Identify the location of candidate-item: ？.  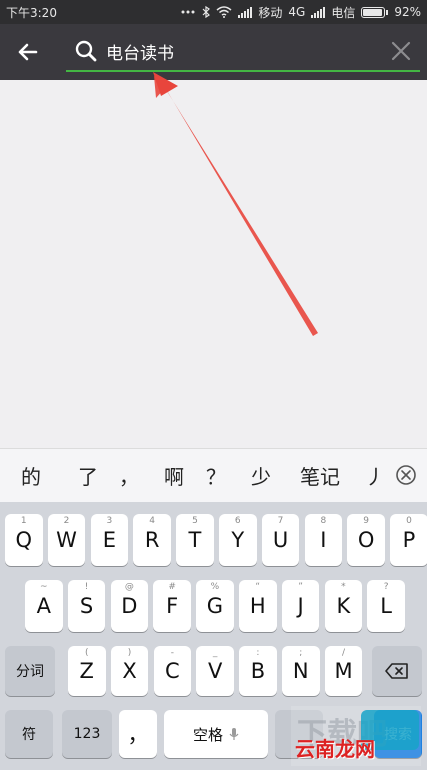
(216, 475).